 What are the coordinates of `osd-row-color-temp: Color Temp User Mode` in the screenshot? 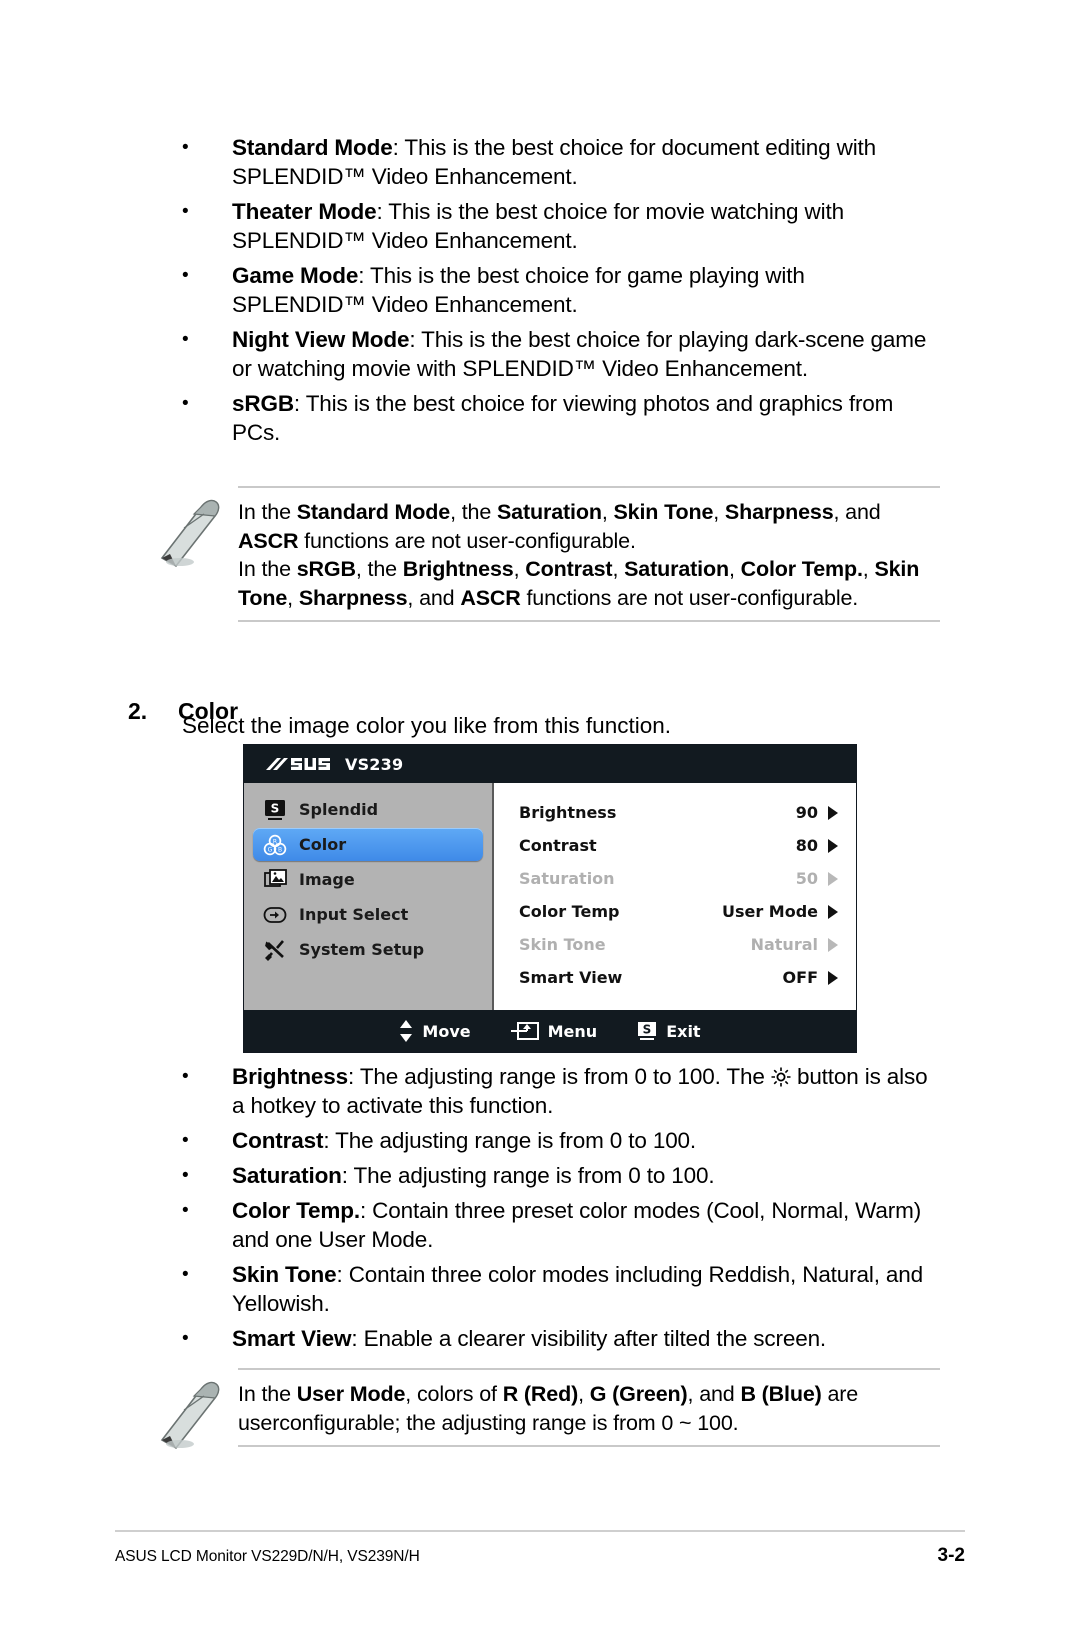 It's located at (678, 911).